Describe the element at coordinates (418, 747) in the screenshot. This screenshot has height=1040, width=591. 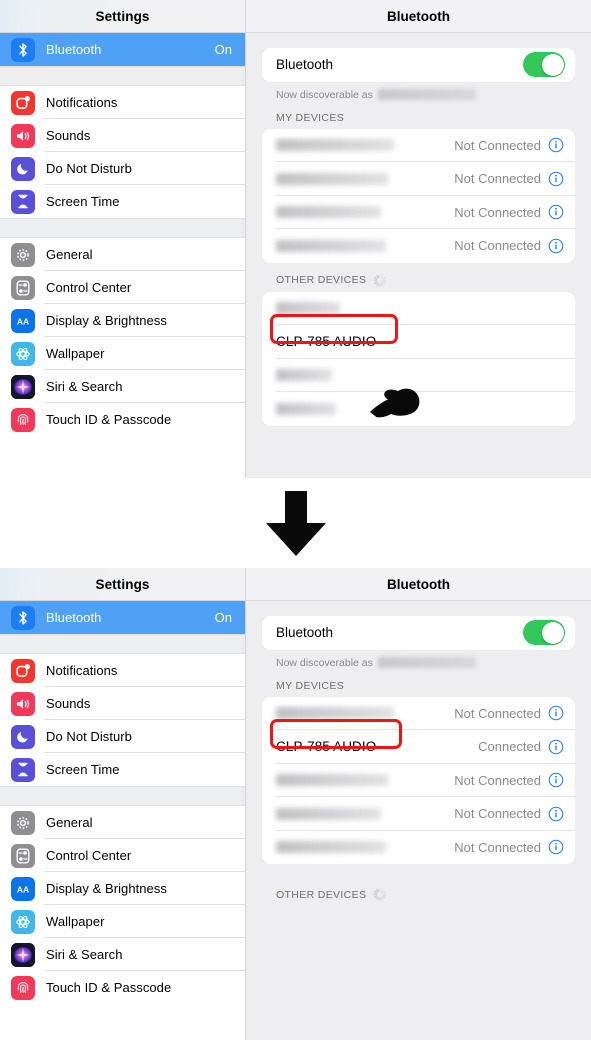
I see `device-row: CLP-785 AUDIO Connected` at that location.